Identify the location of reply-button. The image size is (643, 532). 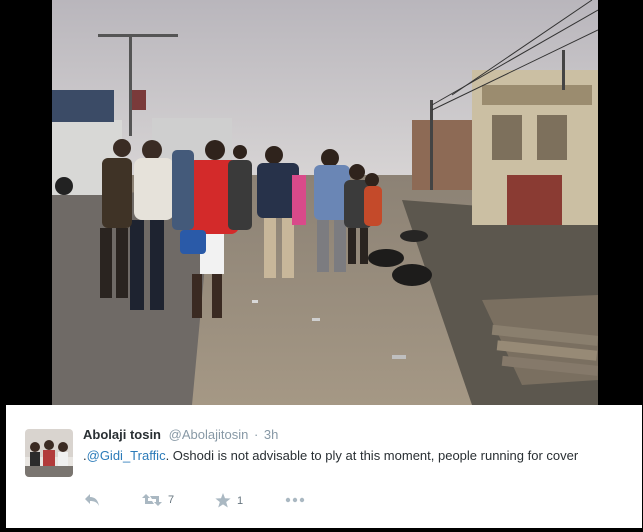
(92, 500).